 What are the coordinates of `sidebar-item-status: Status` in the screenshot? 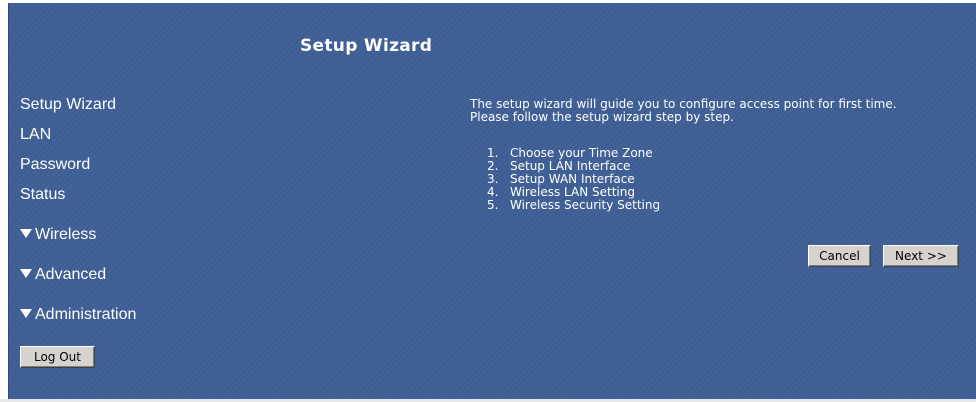 It's located at (42, 195).